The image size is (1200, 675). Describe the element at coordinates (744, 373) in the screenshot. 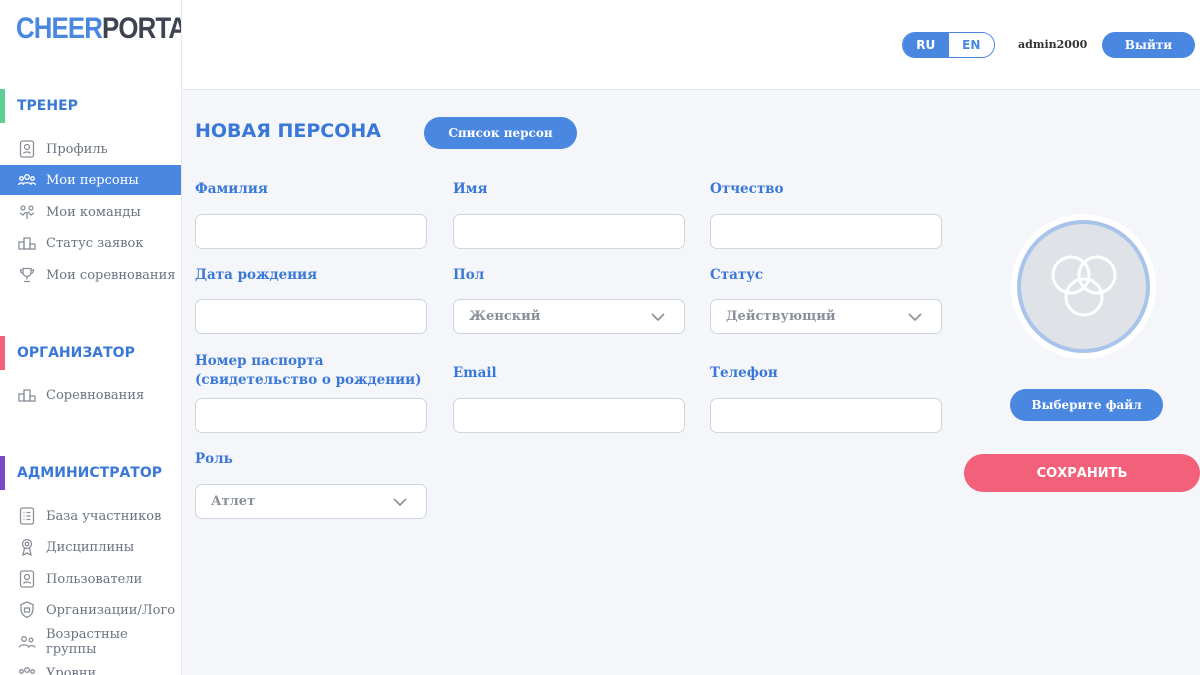

I see `phone-label: Телефон` at that location.